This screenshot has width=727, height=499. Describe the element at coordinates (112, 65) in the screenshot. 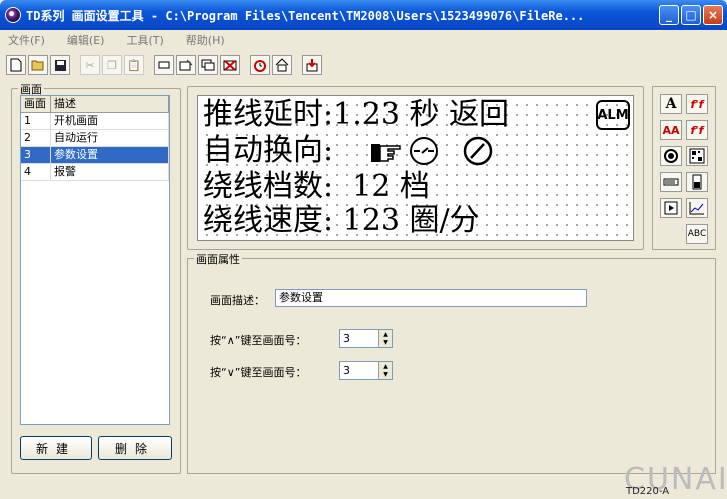

I see `copy-icon: ❐` at that location.